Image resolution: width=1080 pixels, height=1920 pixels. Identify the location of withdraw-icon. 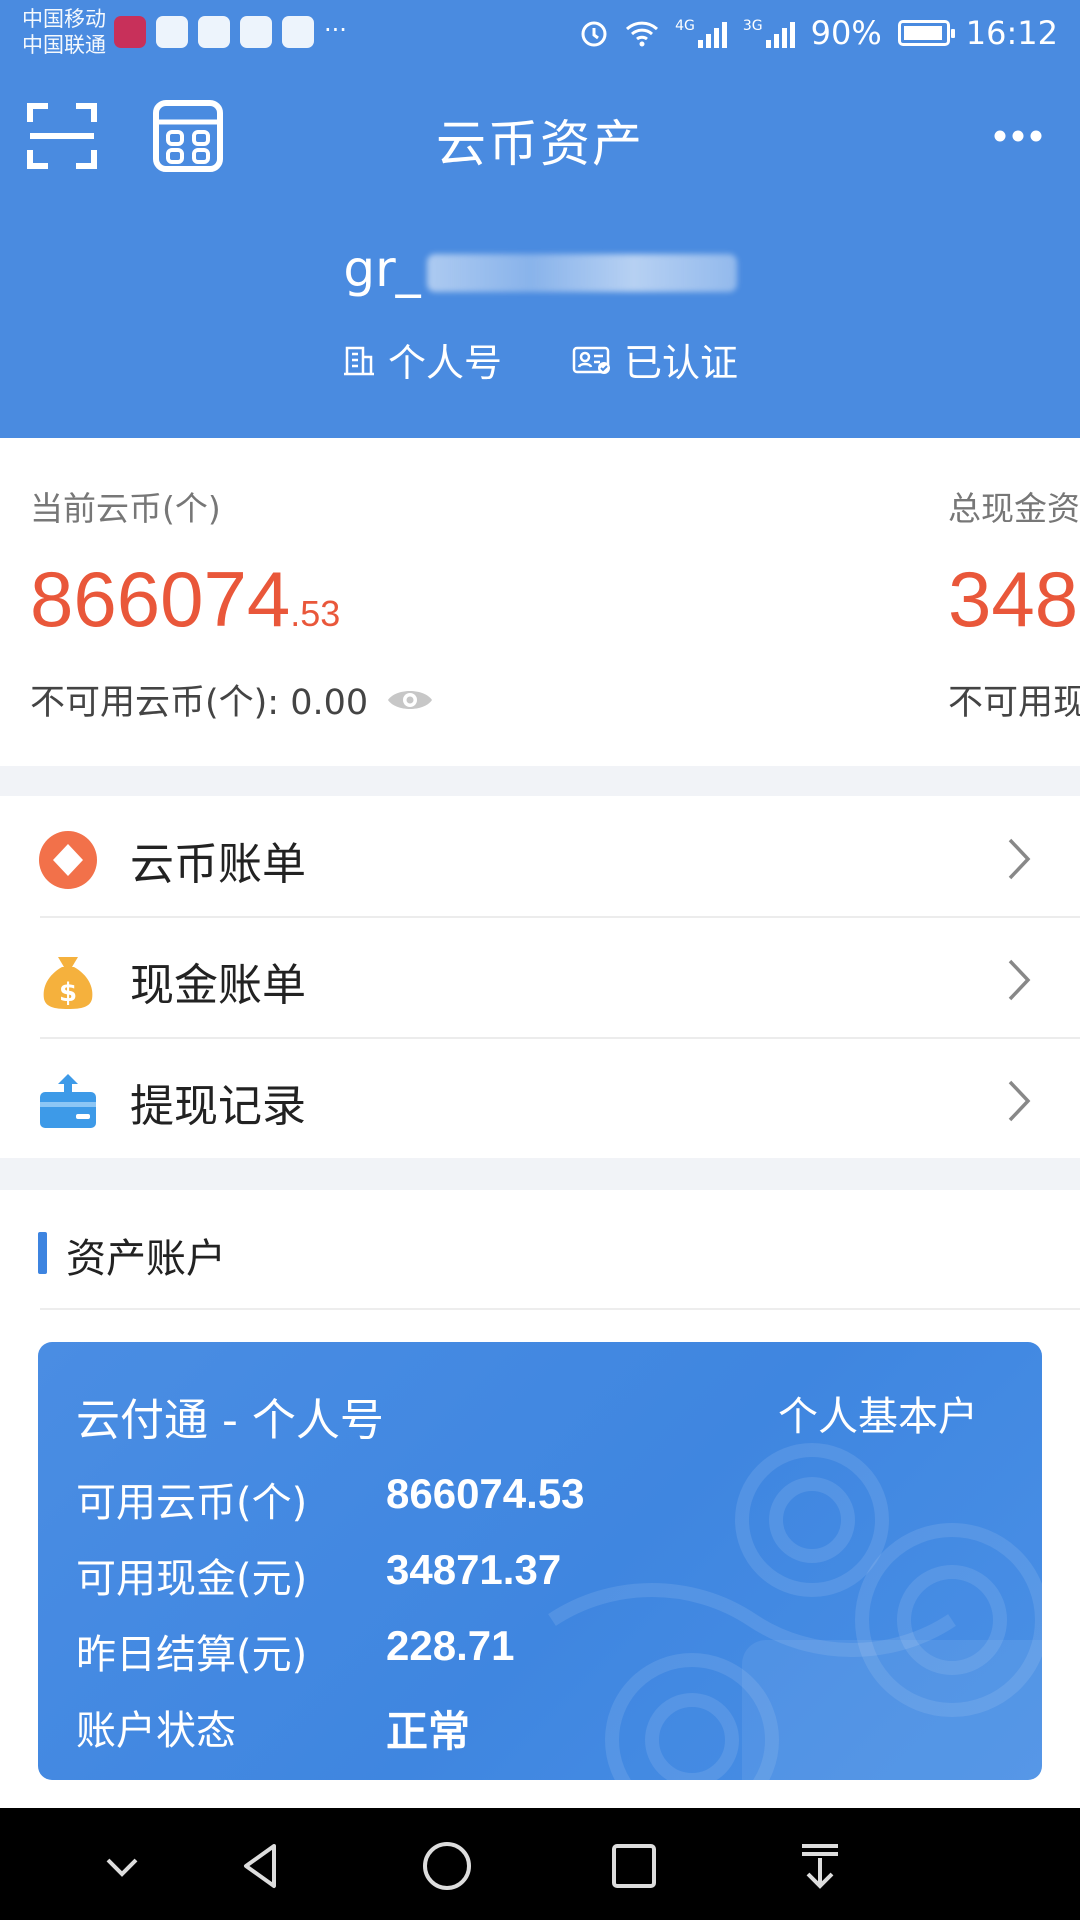
(68, 1101).